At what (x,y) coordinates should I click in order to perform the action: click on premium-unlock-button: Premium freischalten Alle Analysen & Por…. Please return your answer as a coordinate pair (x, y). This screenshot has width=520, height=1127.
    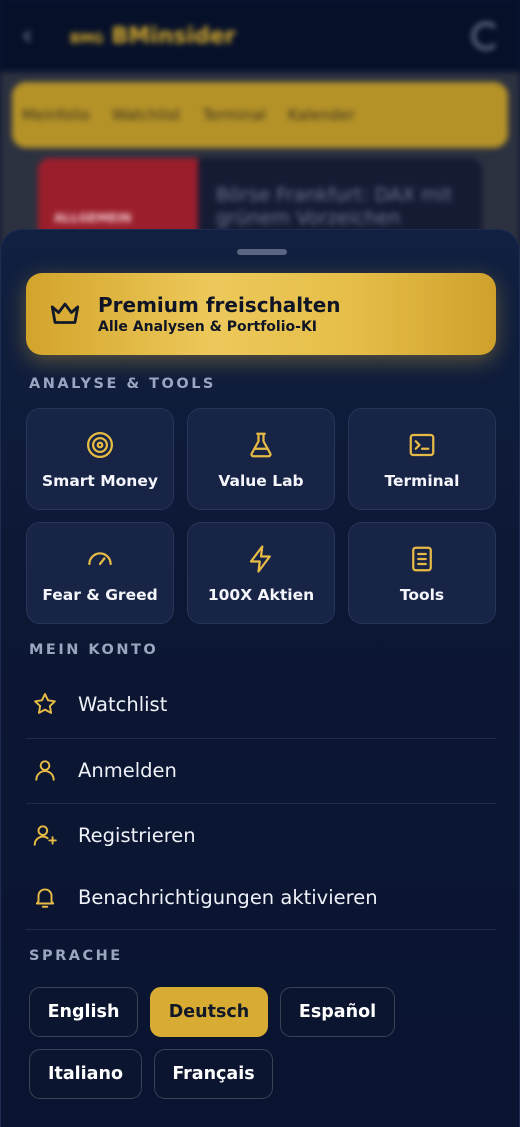
    Looking at the image, I should click on (261, 314).